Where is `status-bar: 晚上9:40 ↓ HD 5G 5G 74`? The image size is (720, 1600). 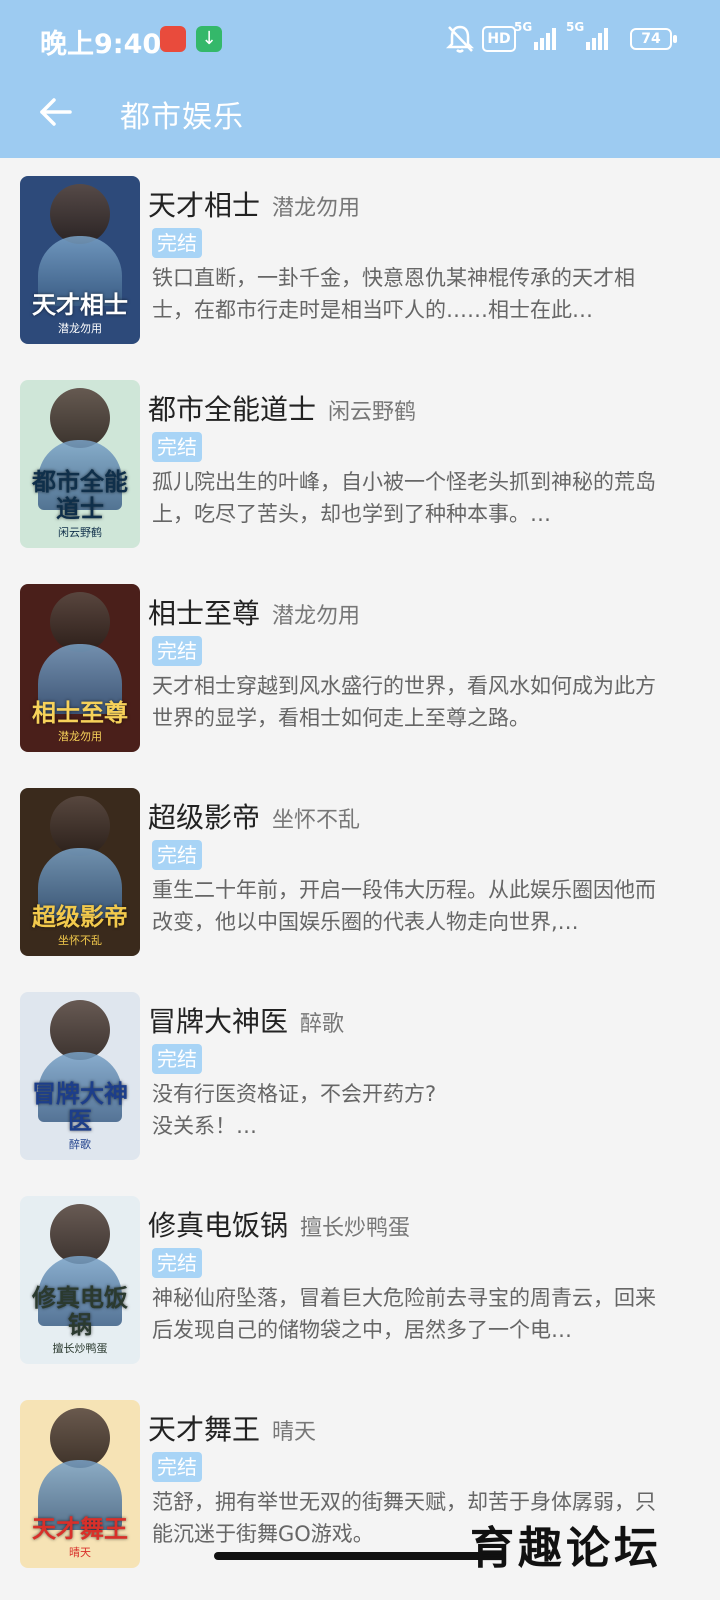 status-bar: 晚上9:40 ↓ HD 5G 5G 74 is located at coordinates (360, 40).